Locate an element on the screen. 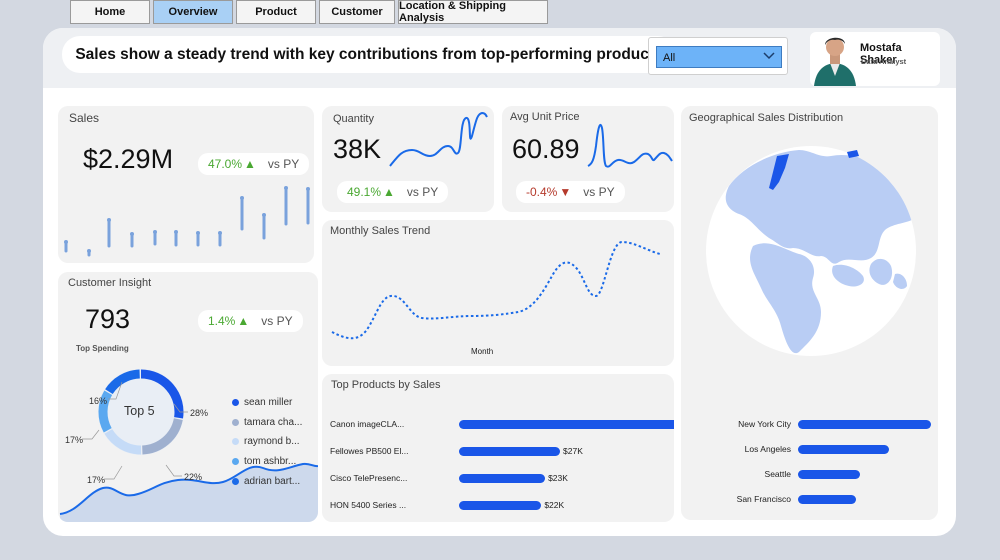 The width and height of the screenshot is (1000, 560). product-bar-value: $22K is located at coordinates (554, 505).